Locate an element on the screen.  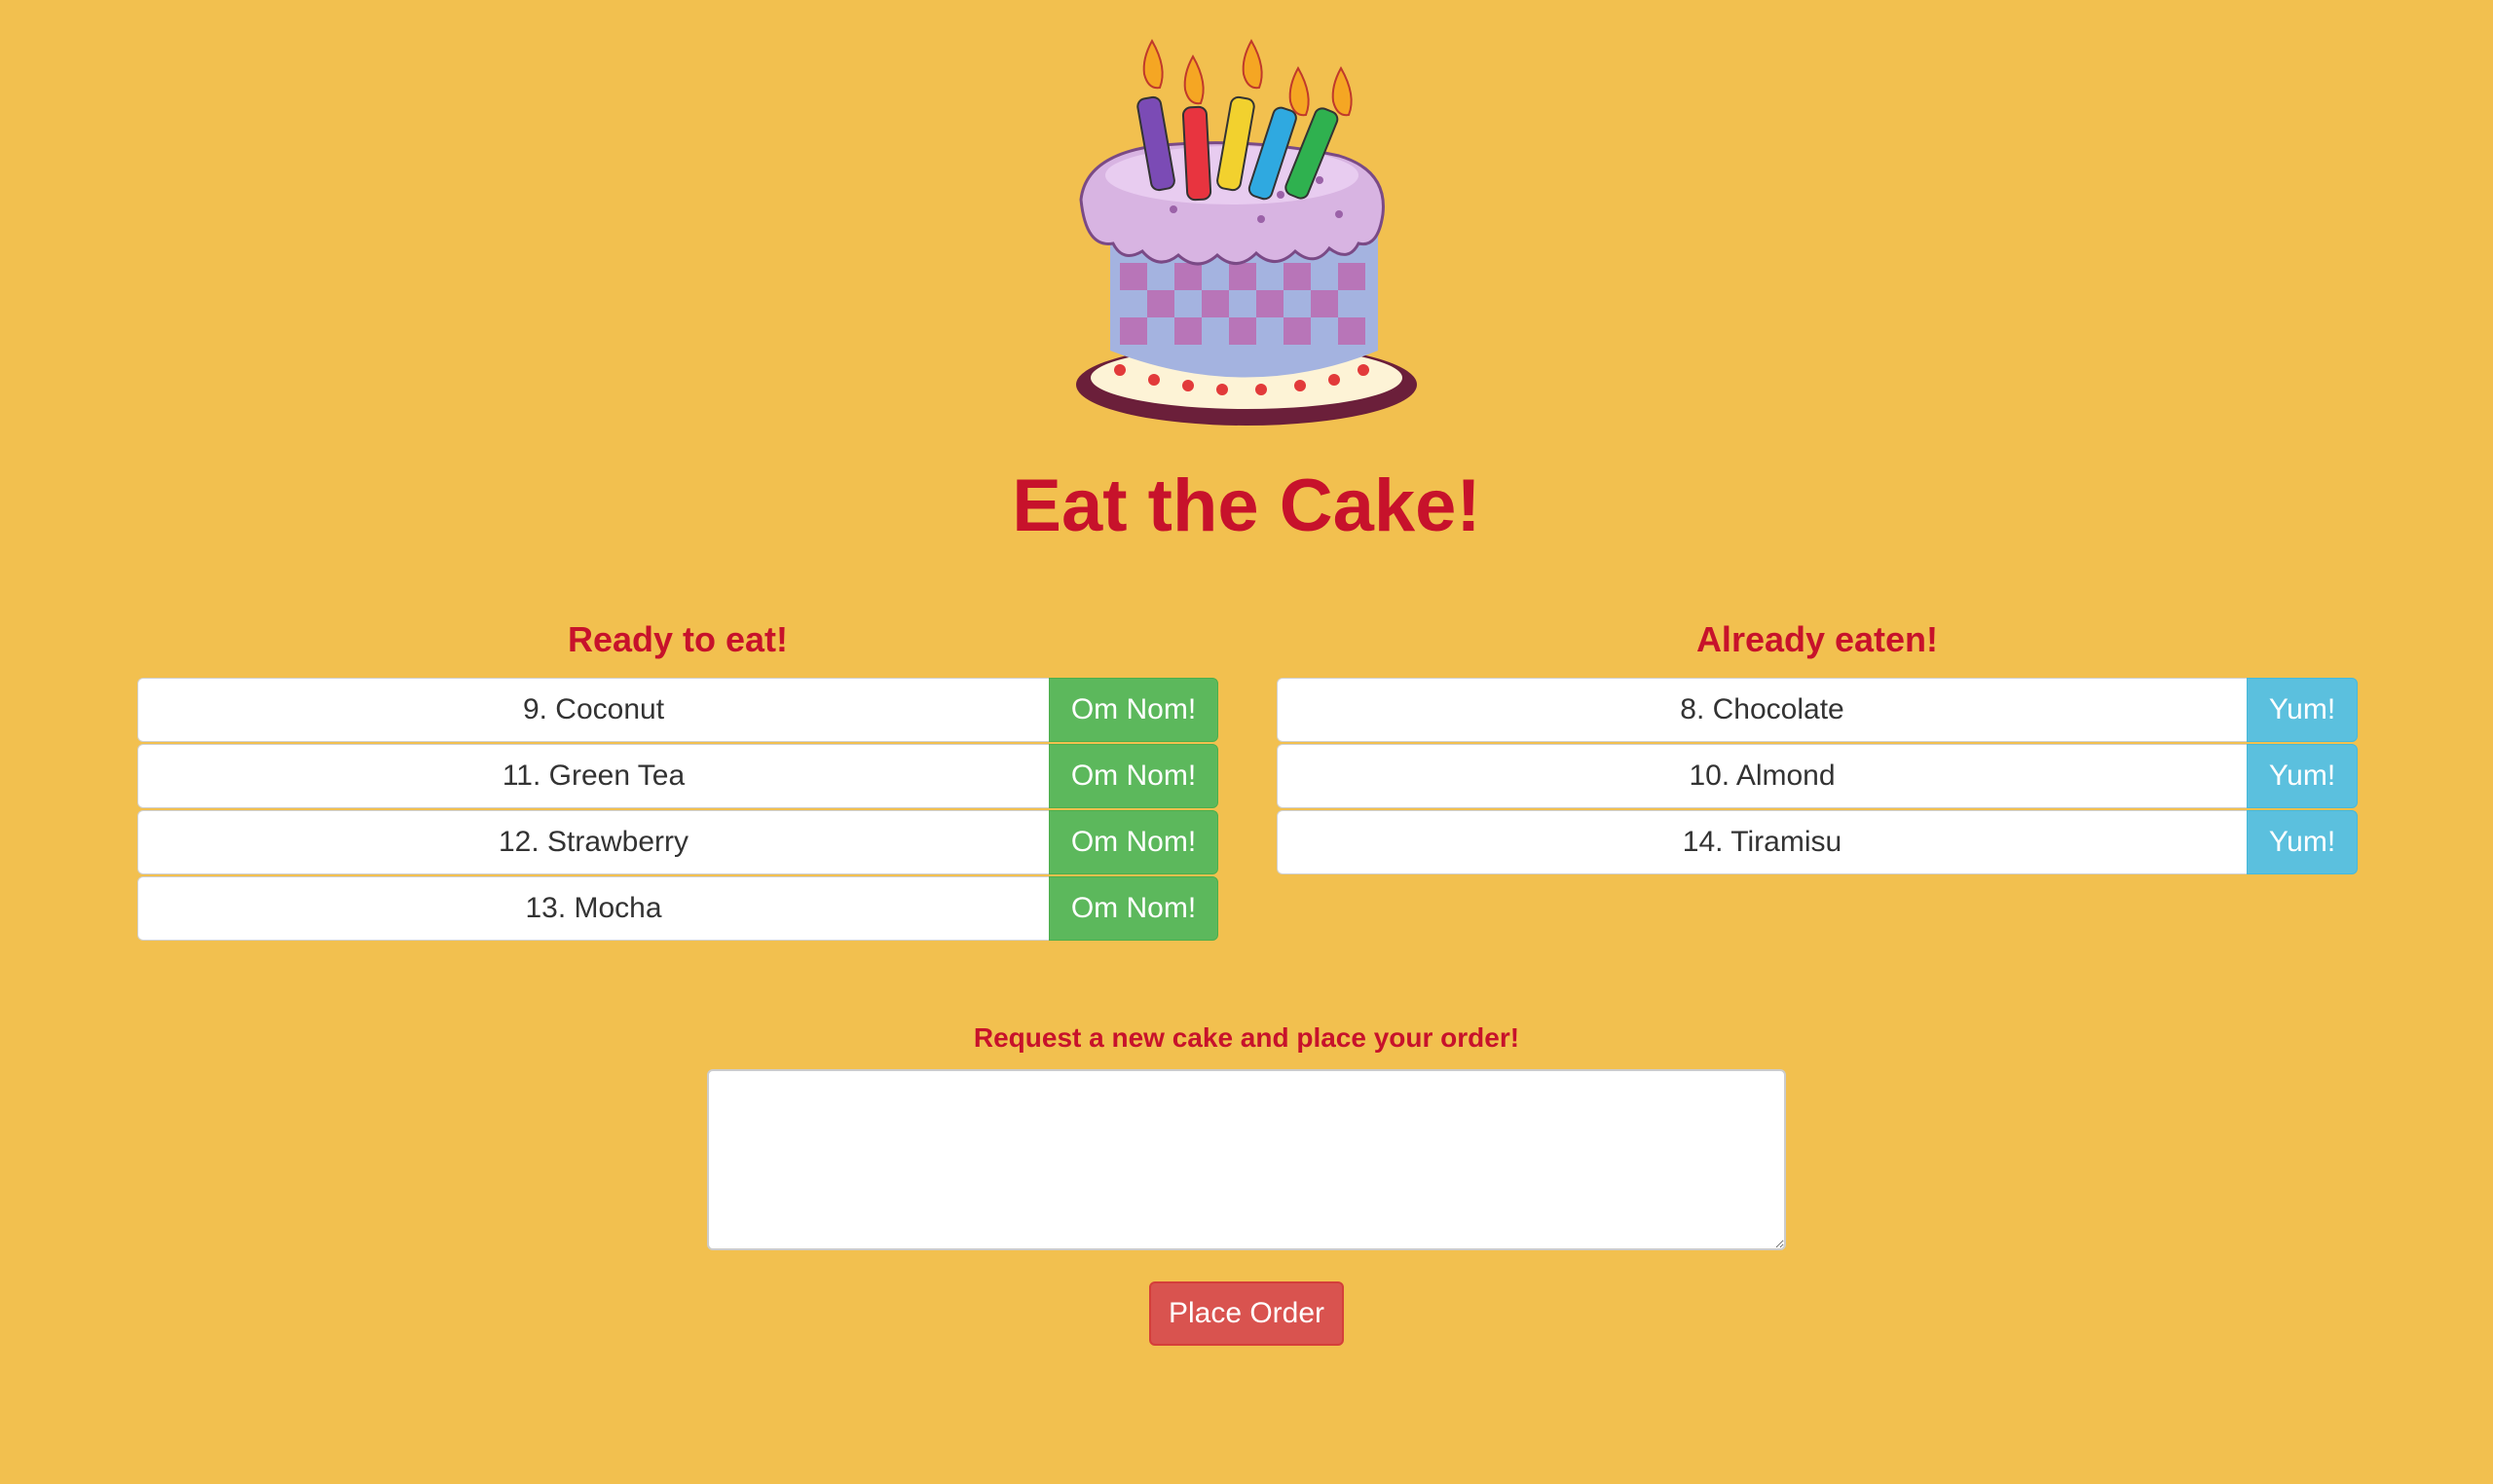
list-item: 11. Green Tea Om Nom! is located at coordinates (678, 776).